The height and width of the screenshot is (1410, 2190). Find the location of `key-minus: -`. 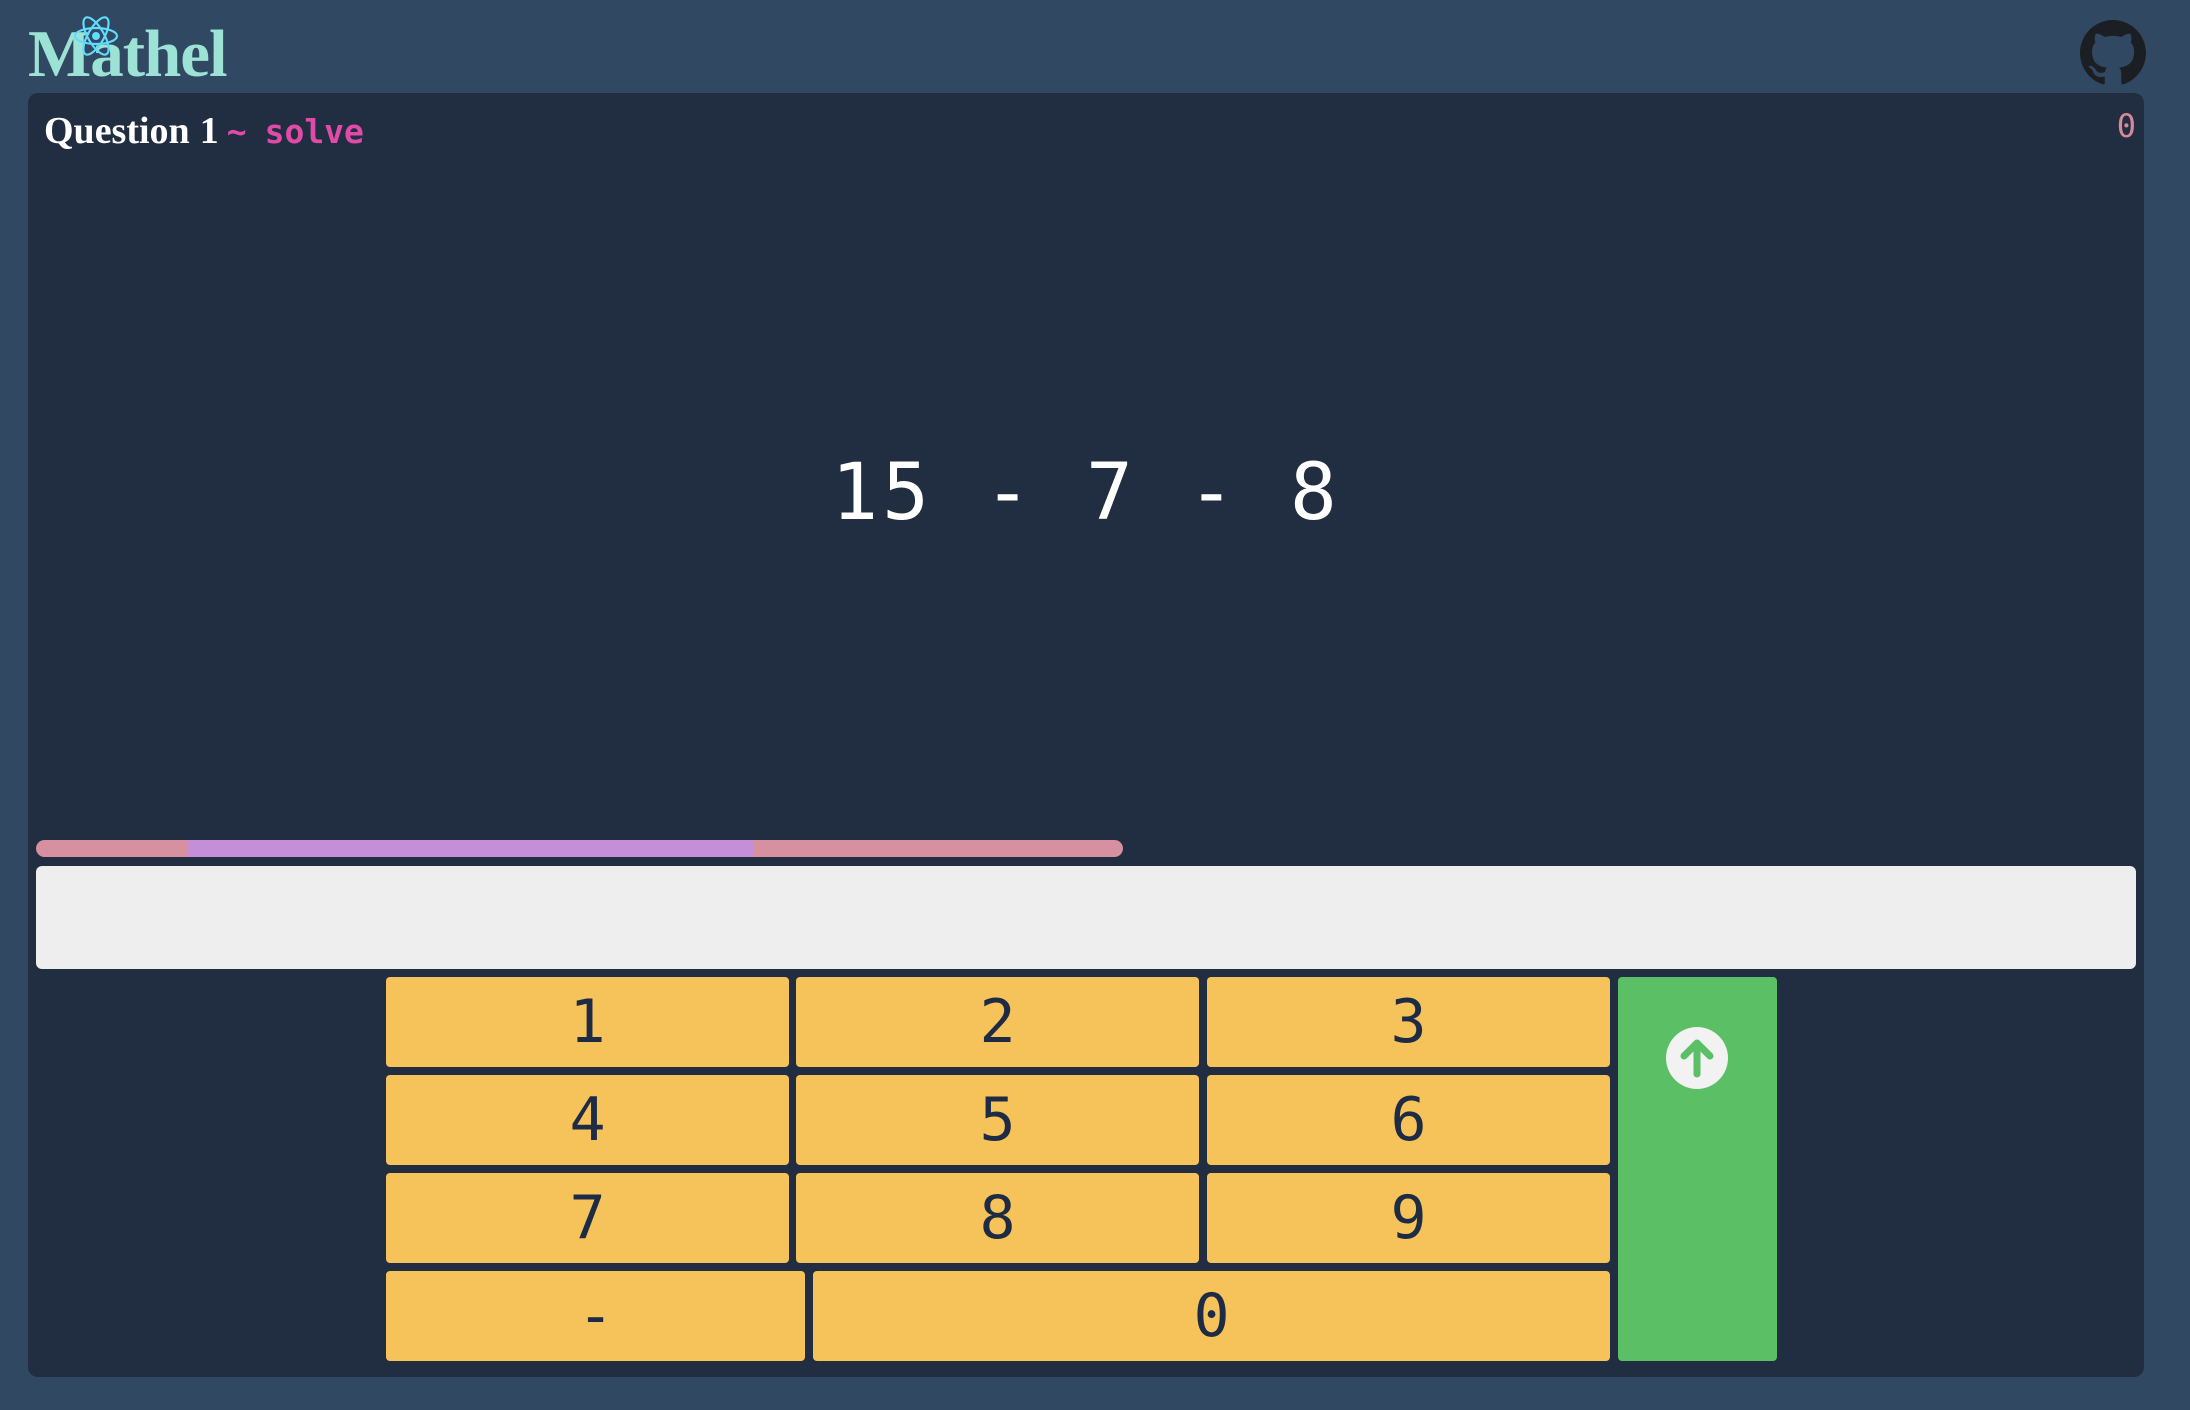

key-minus: - is located at coordinates (595, 1316).